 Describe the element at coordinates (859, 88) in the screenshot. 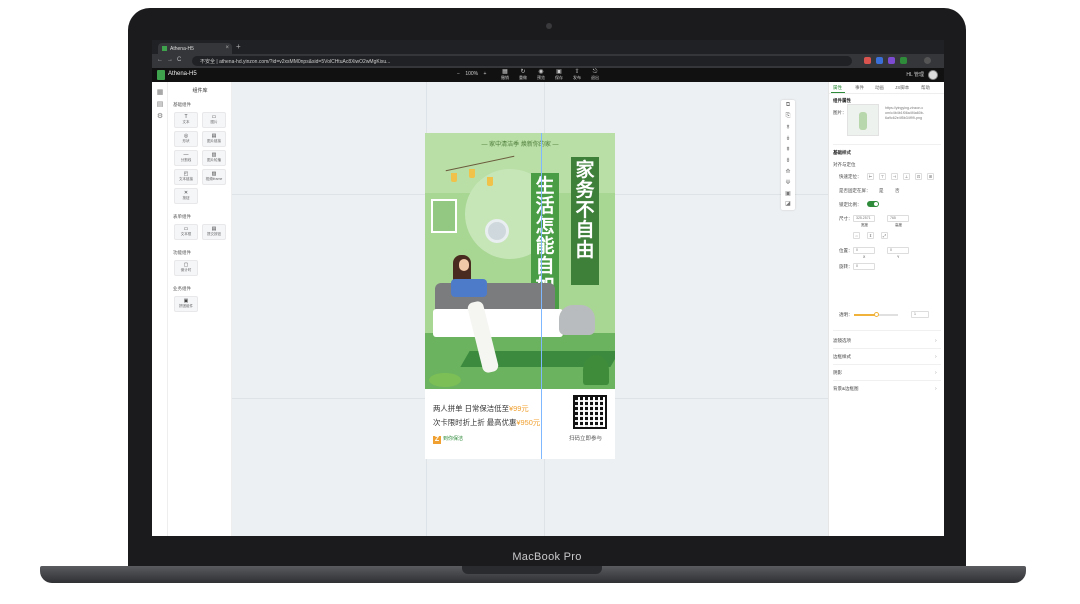

I see `tab-events: 事件` at that location.